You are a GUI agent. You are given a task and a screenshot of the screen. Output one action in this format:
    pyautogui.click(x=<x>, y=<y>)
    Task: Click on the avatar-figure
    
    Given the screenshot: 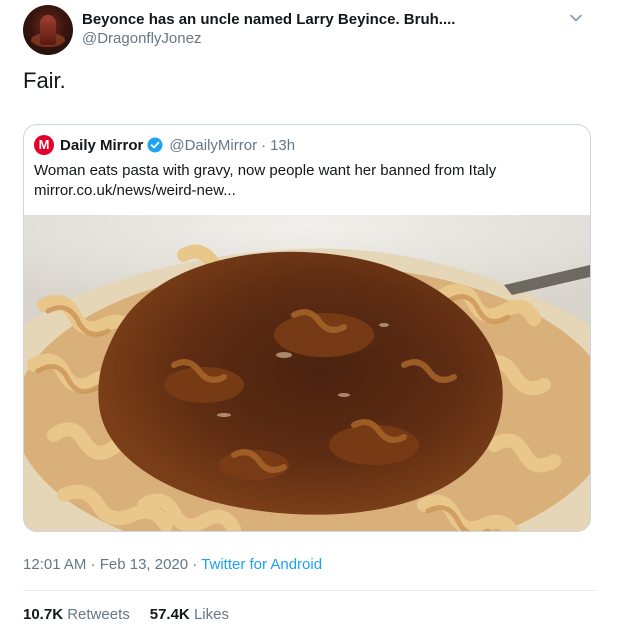 What is the action you would take?
    pyautogui.click(x=48, y=30)
    